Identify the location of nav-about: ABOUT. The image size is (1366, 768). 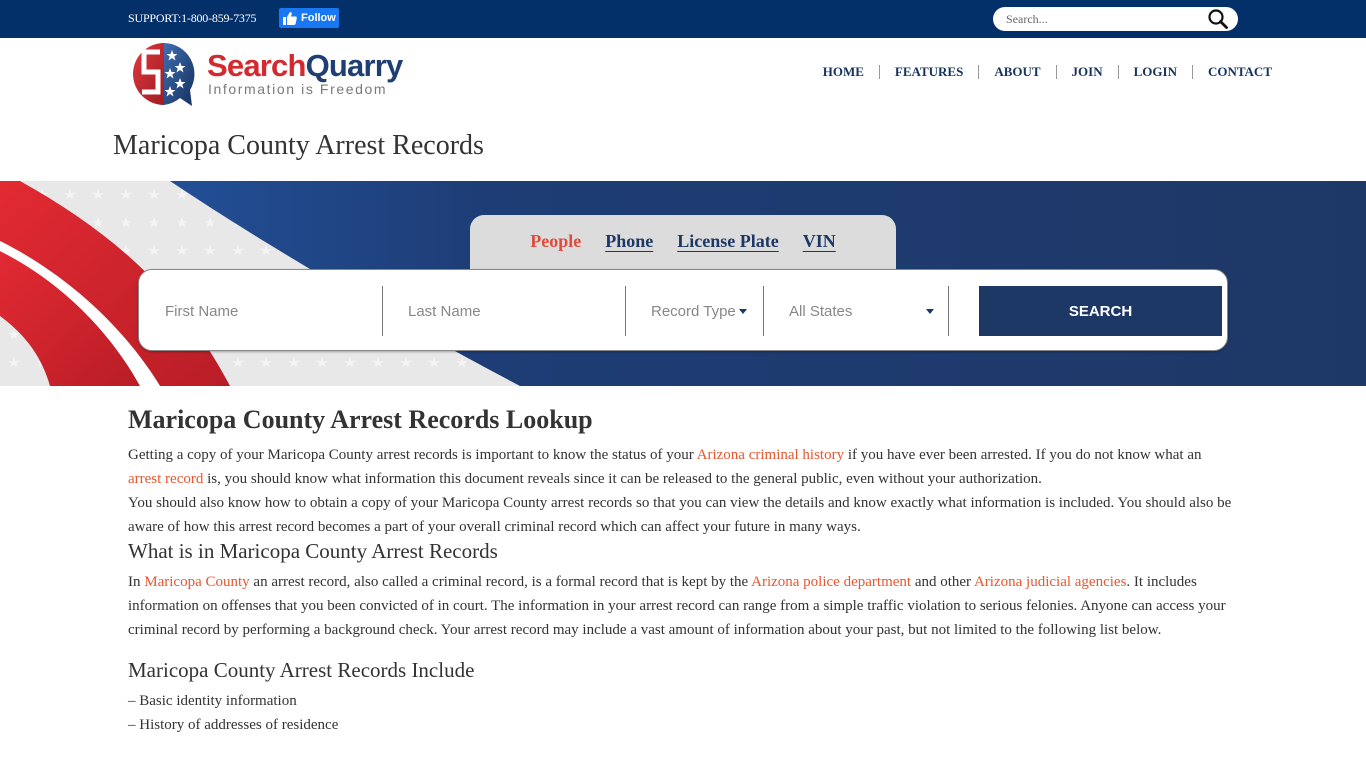
(1017, 72).